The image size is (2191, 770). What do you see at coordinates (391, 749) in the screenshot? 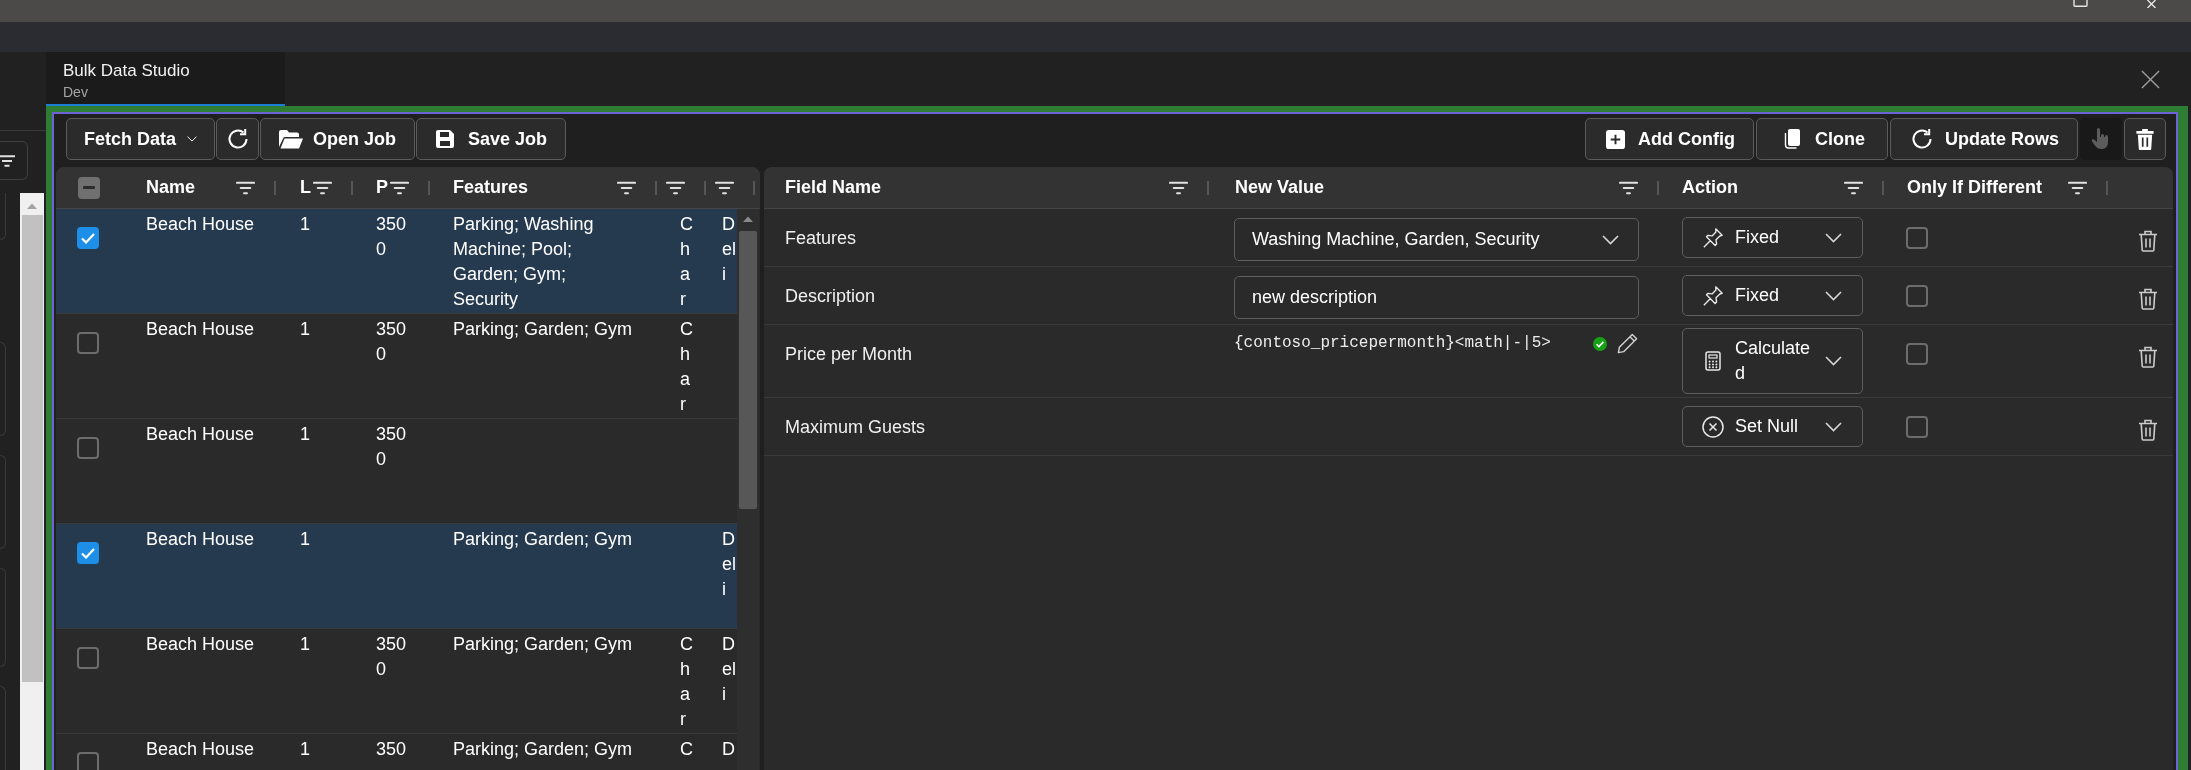
I see `table-cell-text: 350` at bounding box center [391, 749].